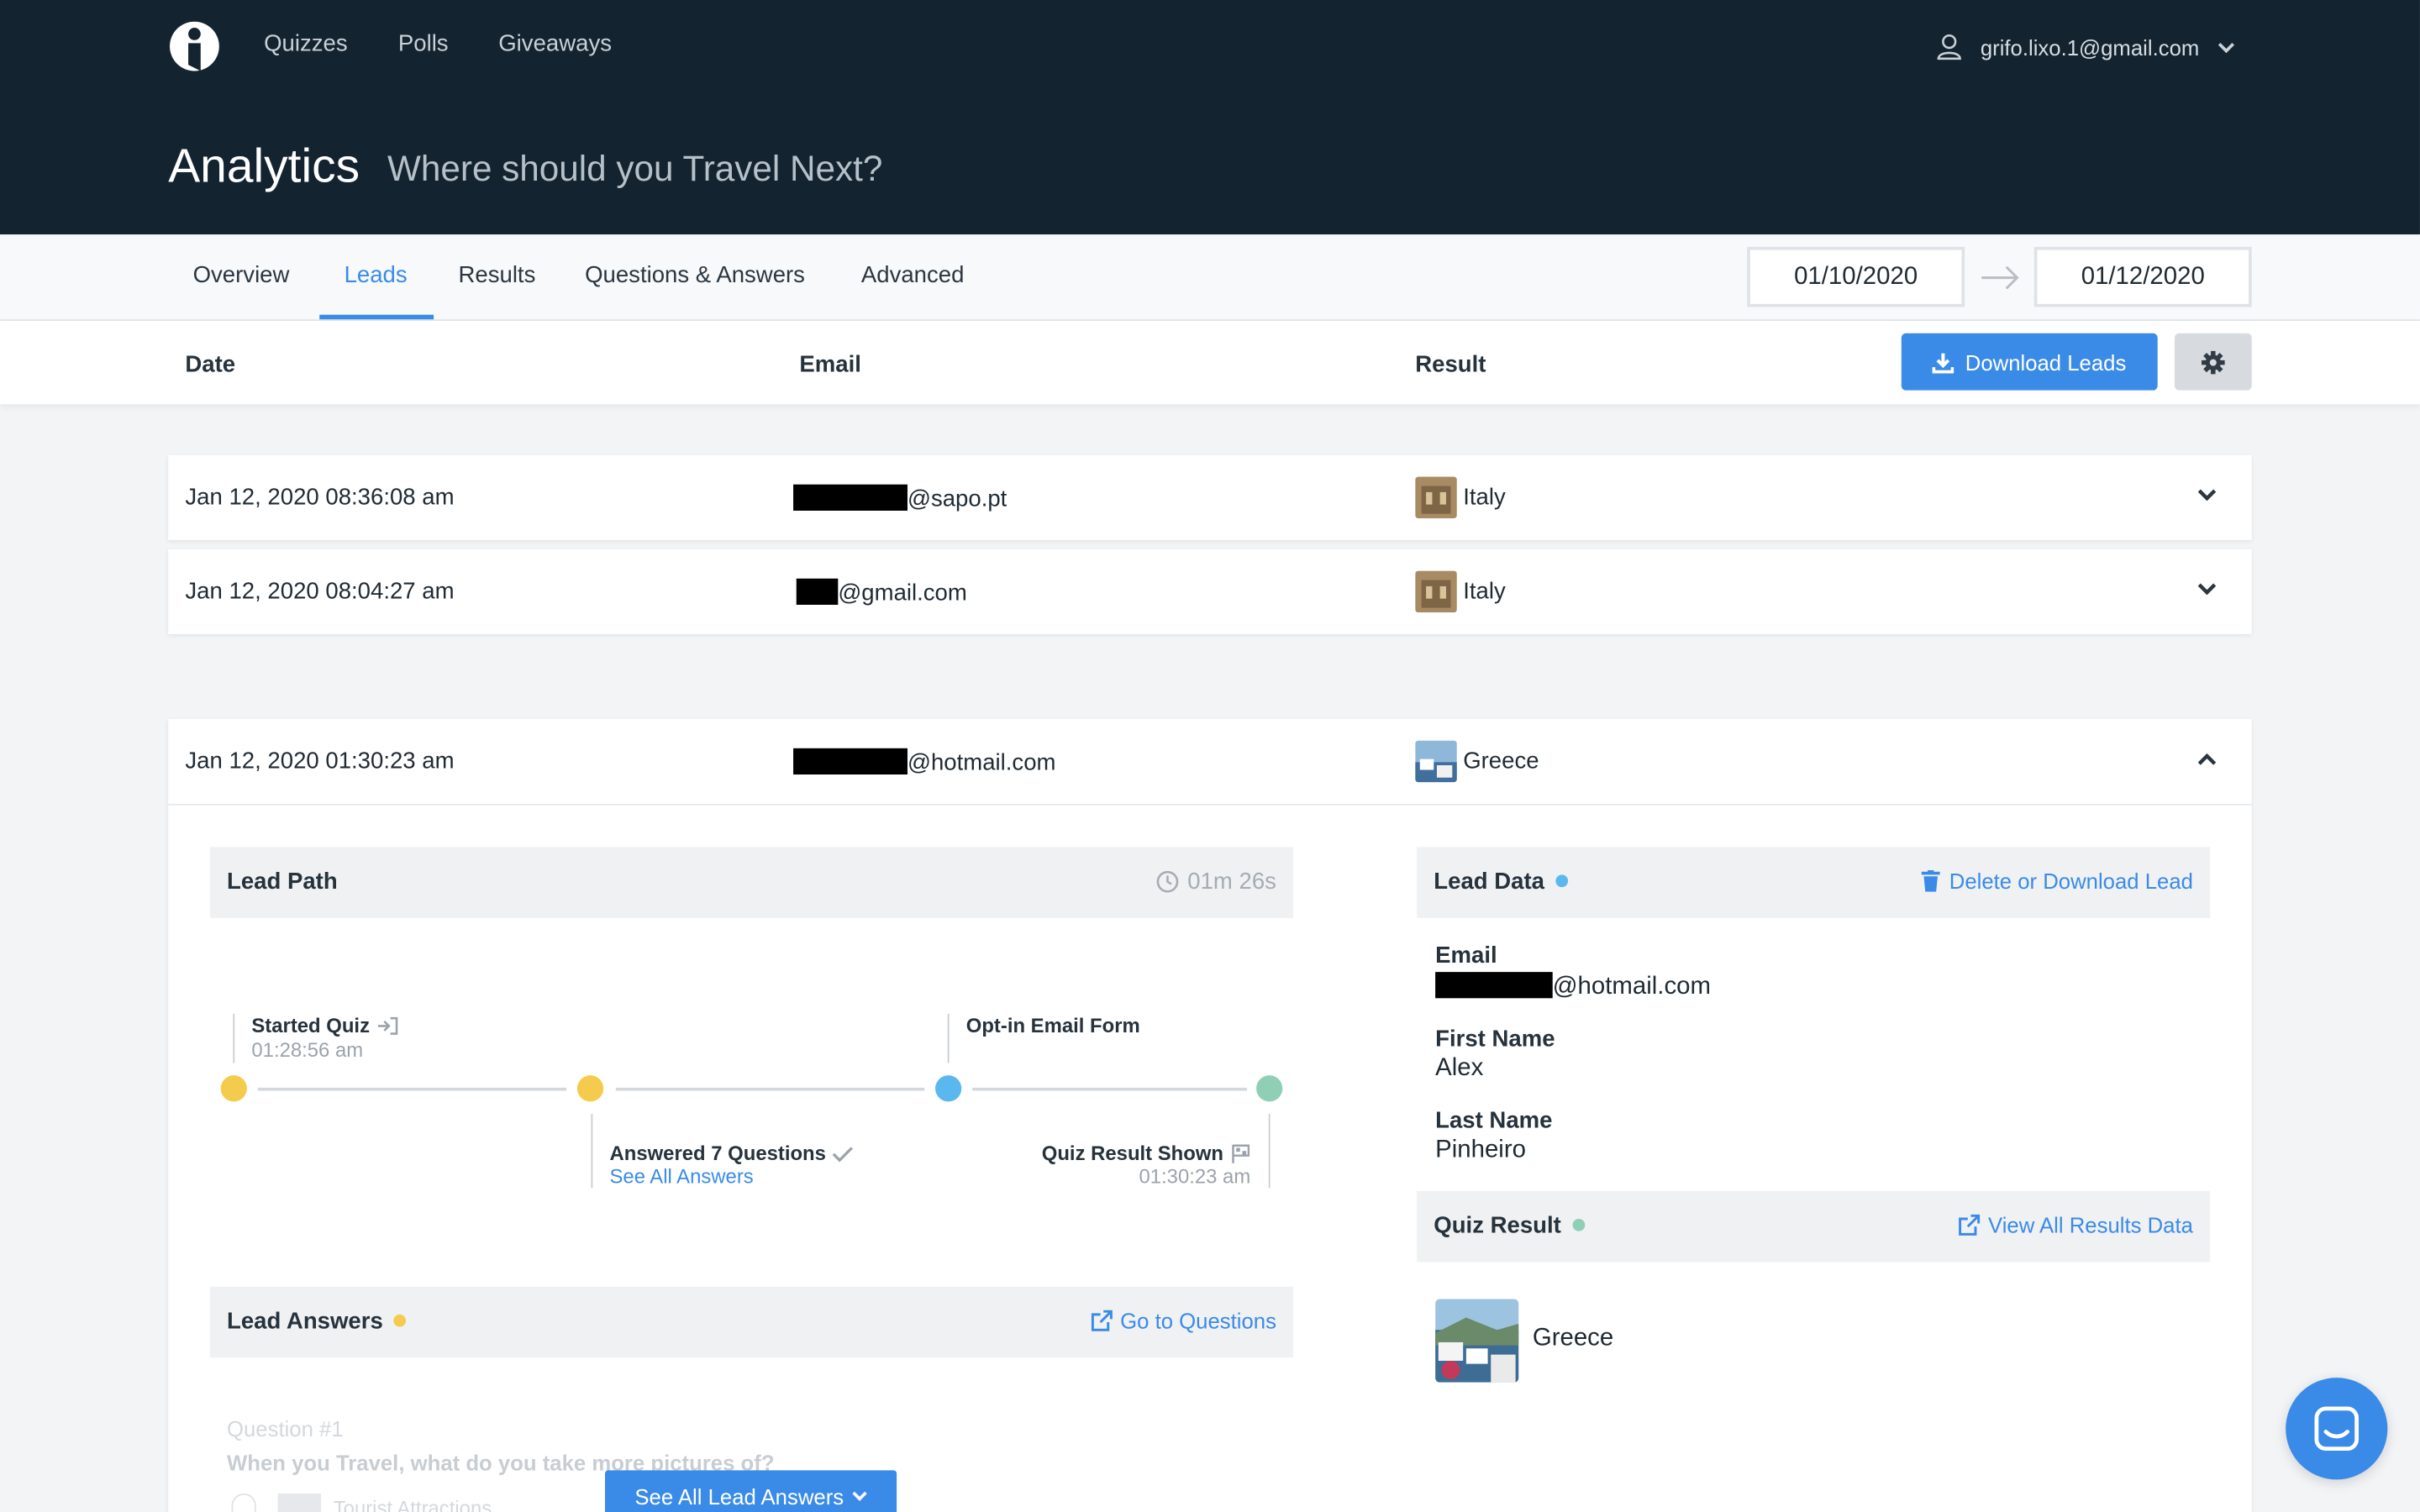 This screenshot has width=2420, height=1512. What do you see at coordinates (423, 44) in the screenshot?
I see `nav-polls: Polls` at bounding box center [423, 44].